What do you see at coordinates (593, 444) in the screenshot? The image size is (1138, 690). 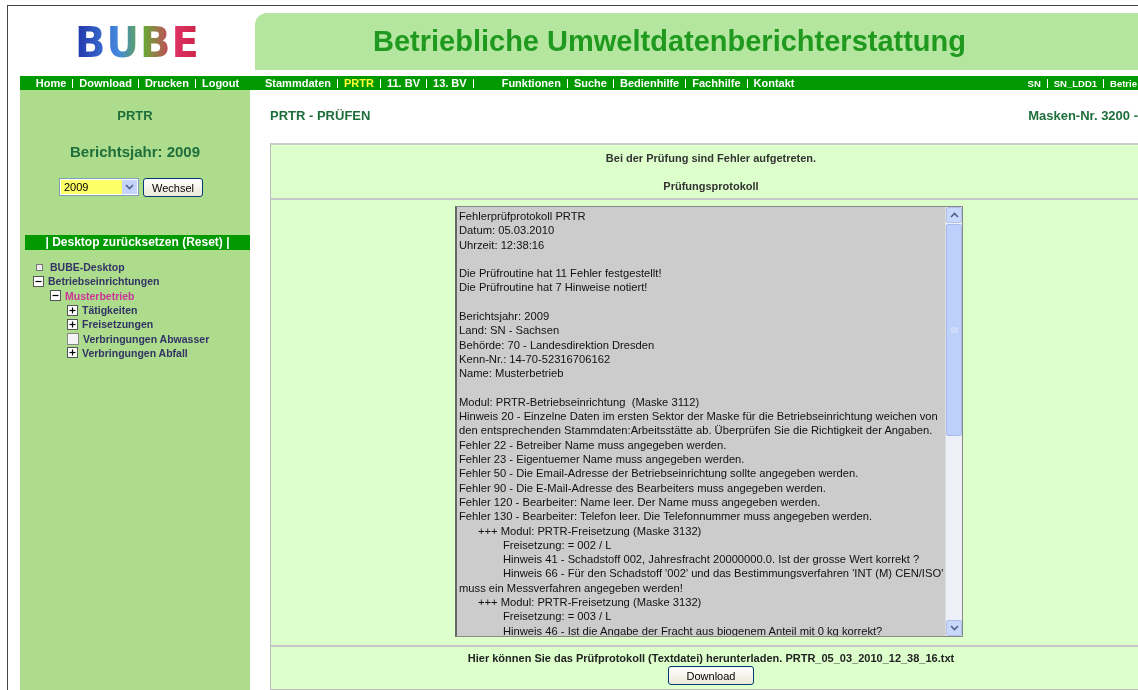 I see `log-line: Fehler 22 - Betreiber Name muss angegeben werden.` at bounding box center [593, 444].